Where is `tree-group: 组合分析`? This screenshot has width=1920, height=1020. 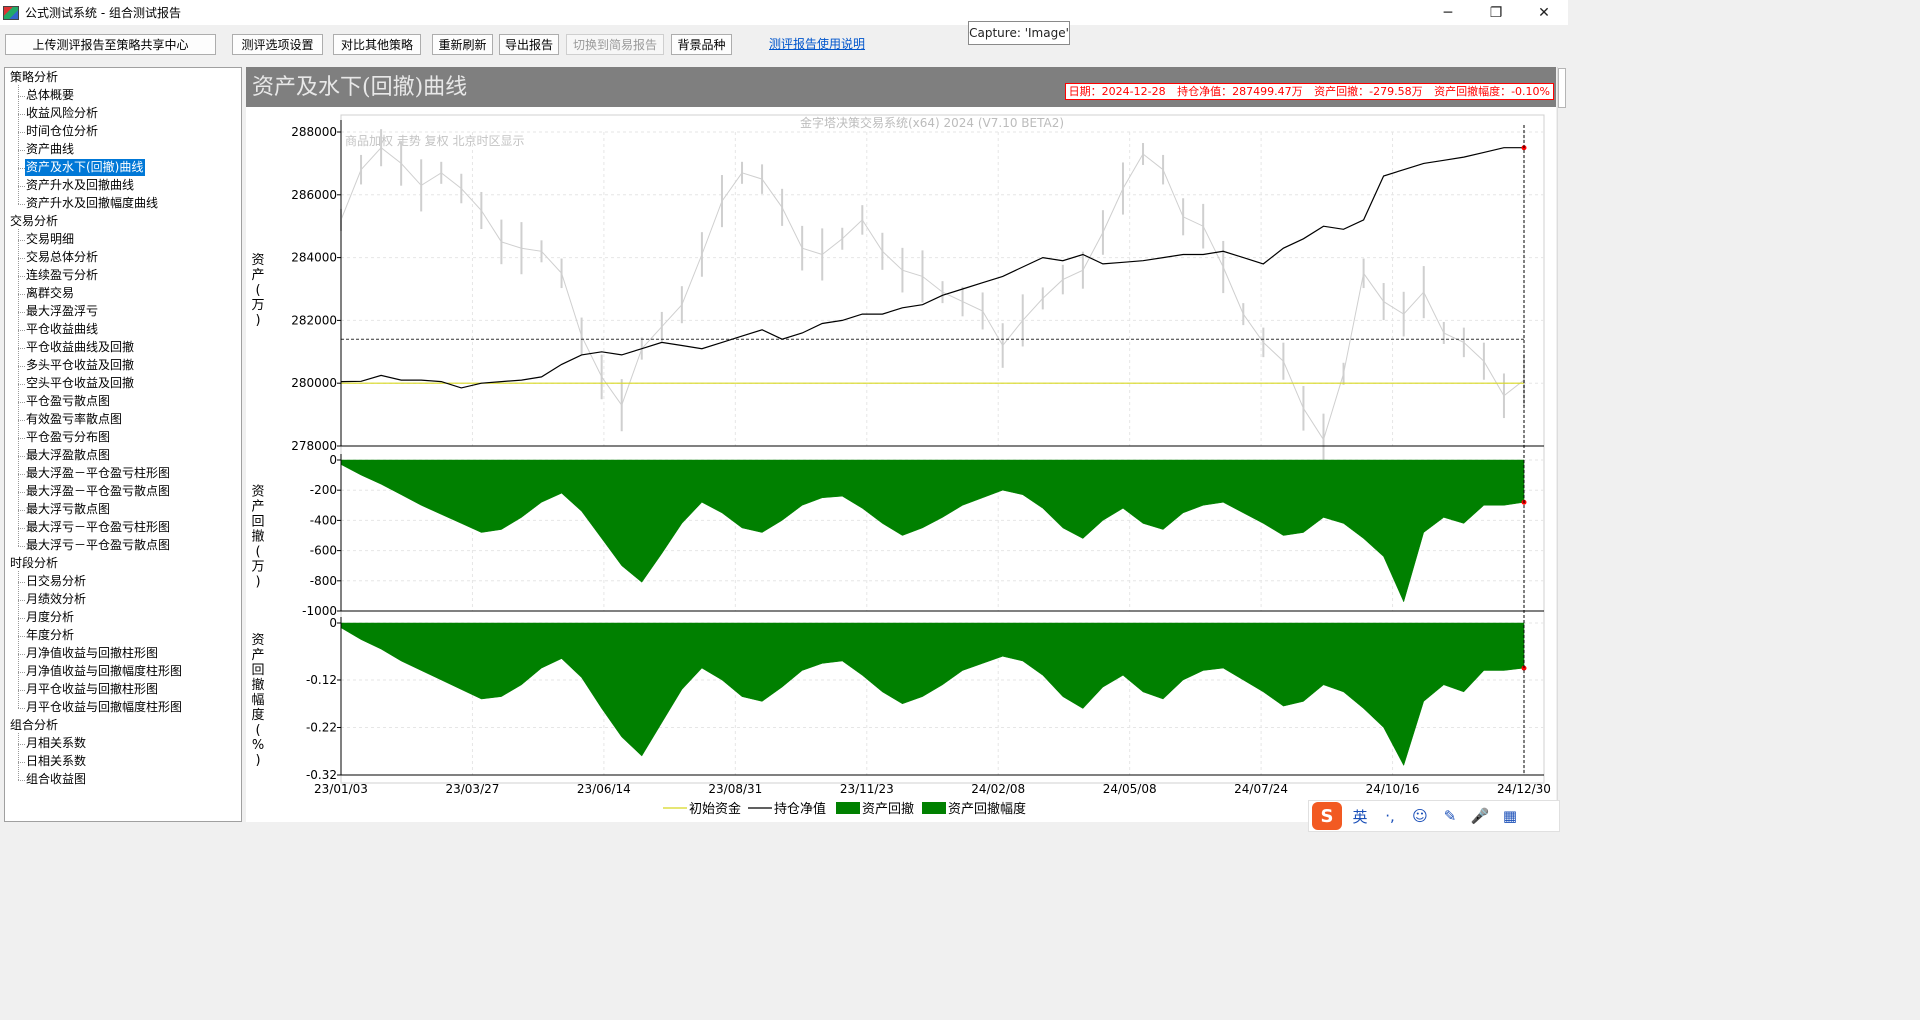
tree-group: 组合分析 is located at coordinates (34, 725).